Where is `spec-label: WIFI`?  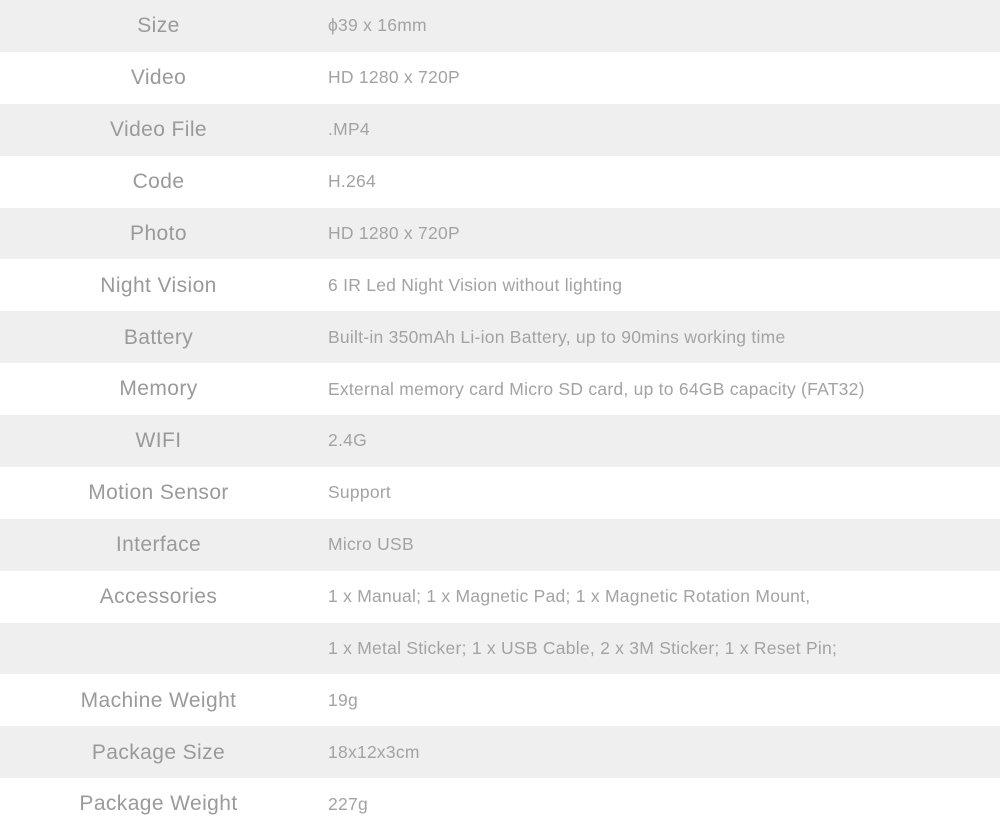 spec-label: WIFI is located at coordinates (158, 441).